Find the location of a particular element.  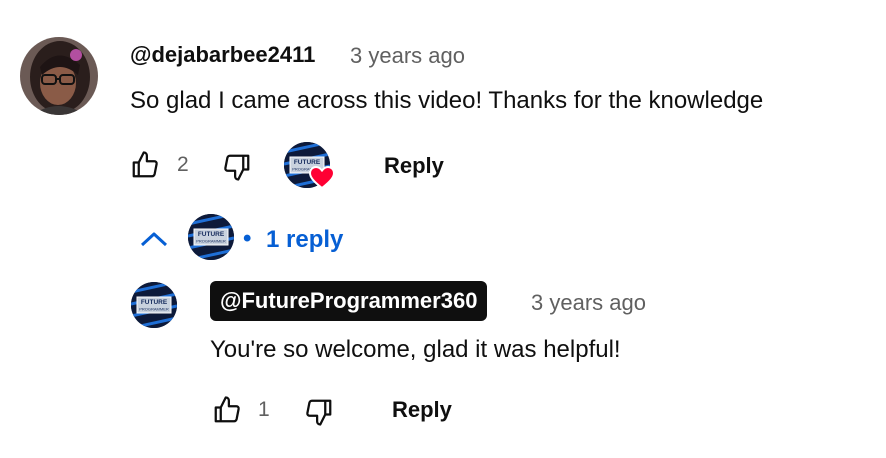

reply-button: Reply is located at coordinates (414, 166).